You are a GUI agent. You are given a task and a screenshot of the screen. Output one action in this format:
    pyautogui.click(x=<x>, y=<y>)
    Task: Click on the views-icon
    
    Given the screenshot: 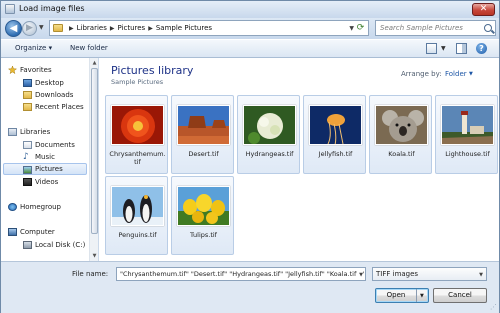 What is the action you would take?
    pyautogui.click(x=431, y=48)
    